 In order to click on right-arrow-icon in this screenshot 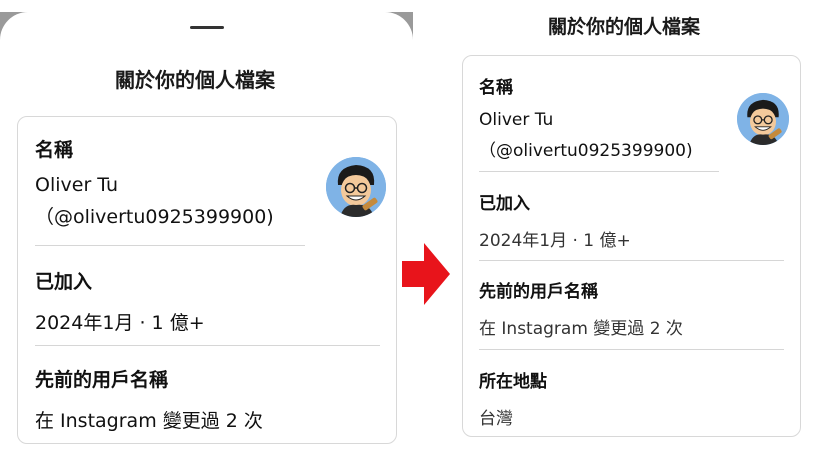, I will do `click(426, 274)`.